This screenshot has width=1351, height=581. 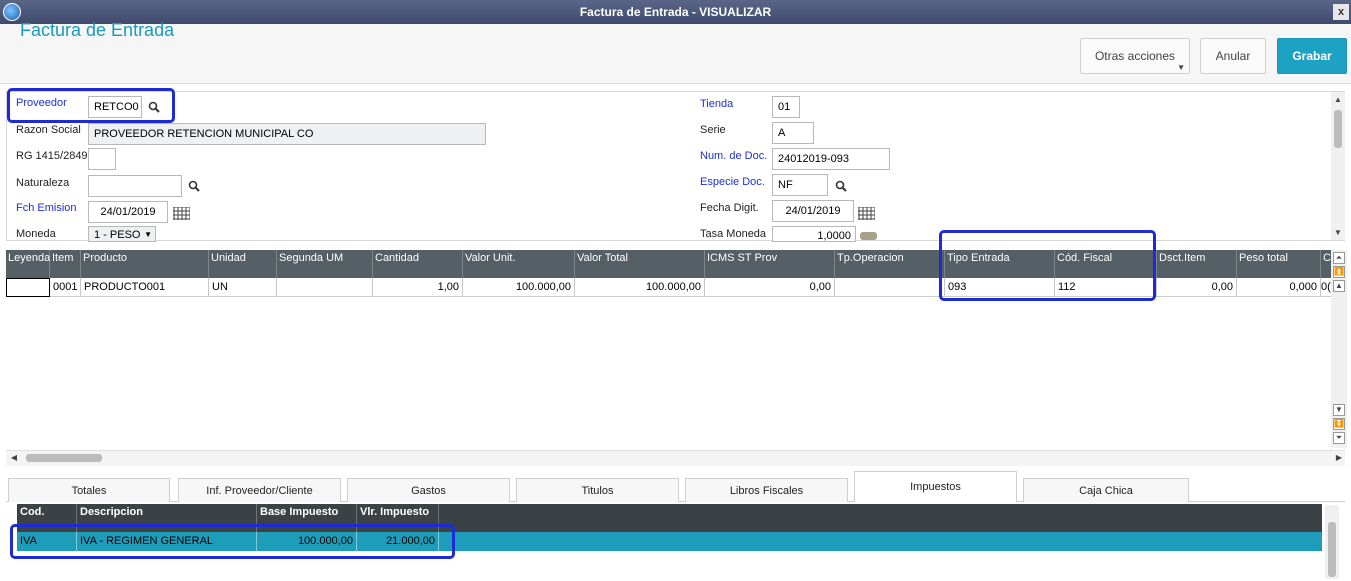 What do you see at coordinates (640, 264) in the screenshot?
I see `col-header: Valor Total` at bounding box center [640, 264].